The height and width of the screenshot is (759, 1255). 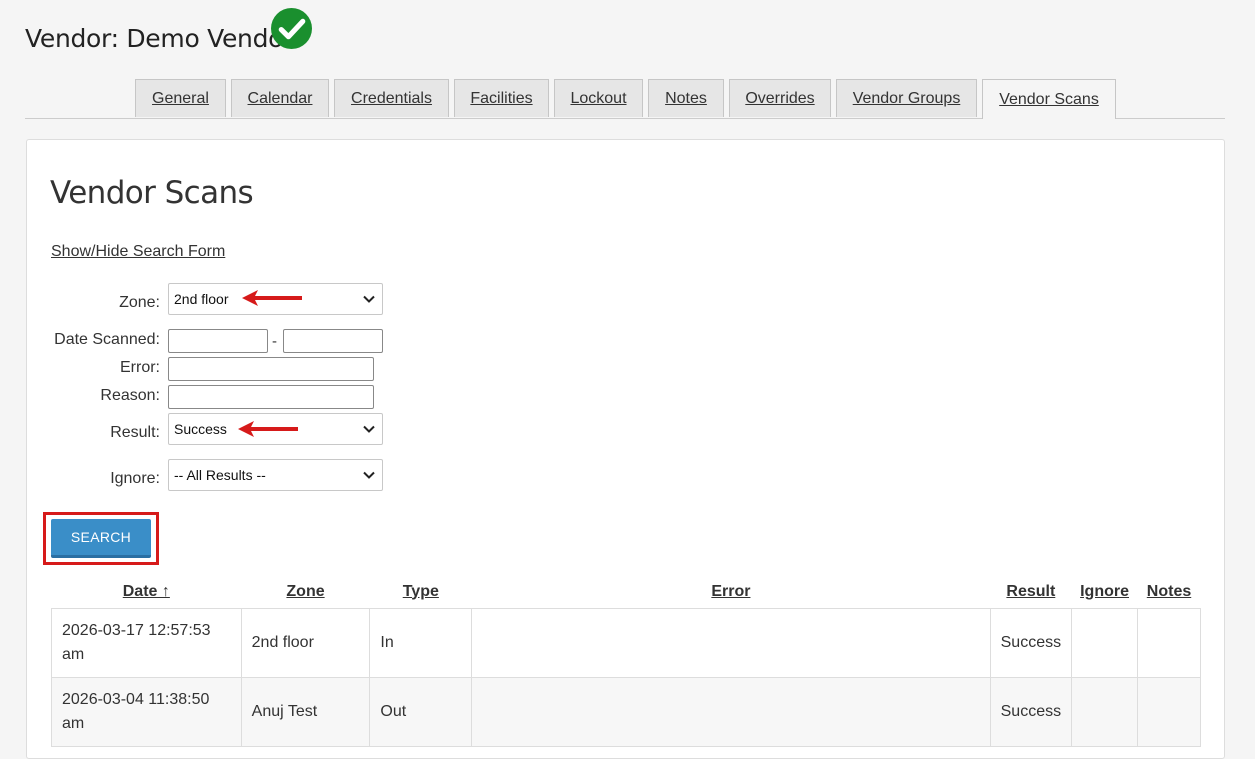 I want to click on show-hide-search-form-link: Show/Hide Search Form, so click(x=138, y=252).